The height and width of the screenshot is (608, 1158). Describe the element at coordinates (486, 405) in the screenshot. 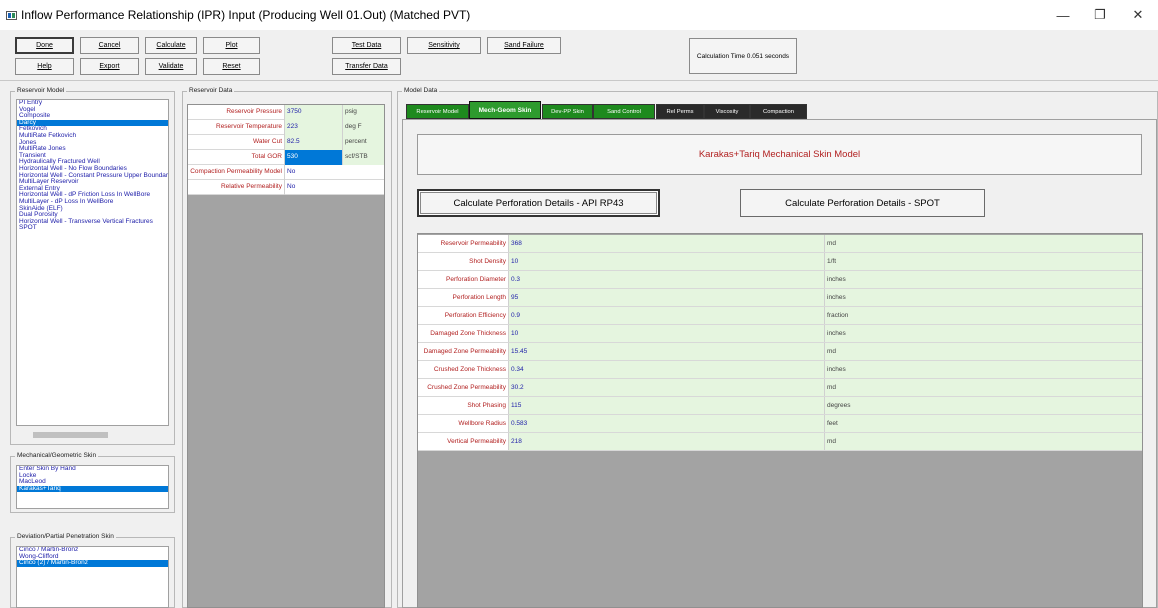

I see `field-label: Shot Phasing` at that location.